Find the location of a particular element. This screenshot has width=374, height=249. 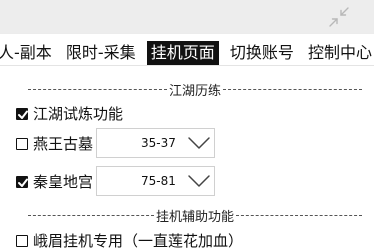

trial-checkbox is located at coordinates (22, 113).